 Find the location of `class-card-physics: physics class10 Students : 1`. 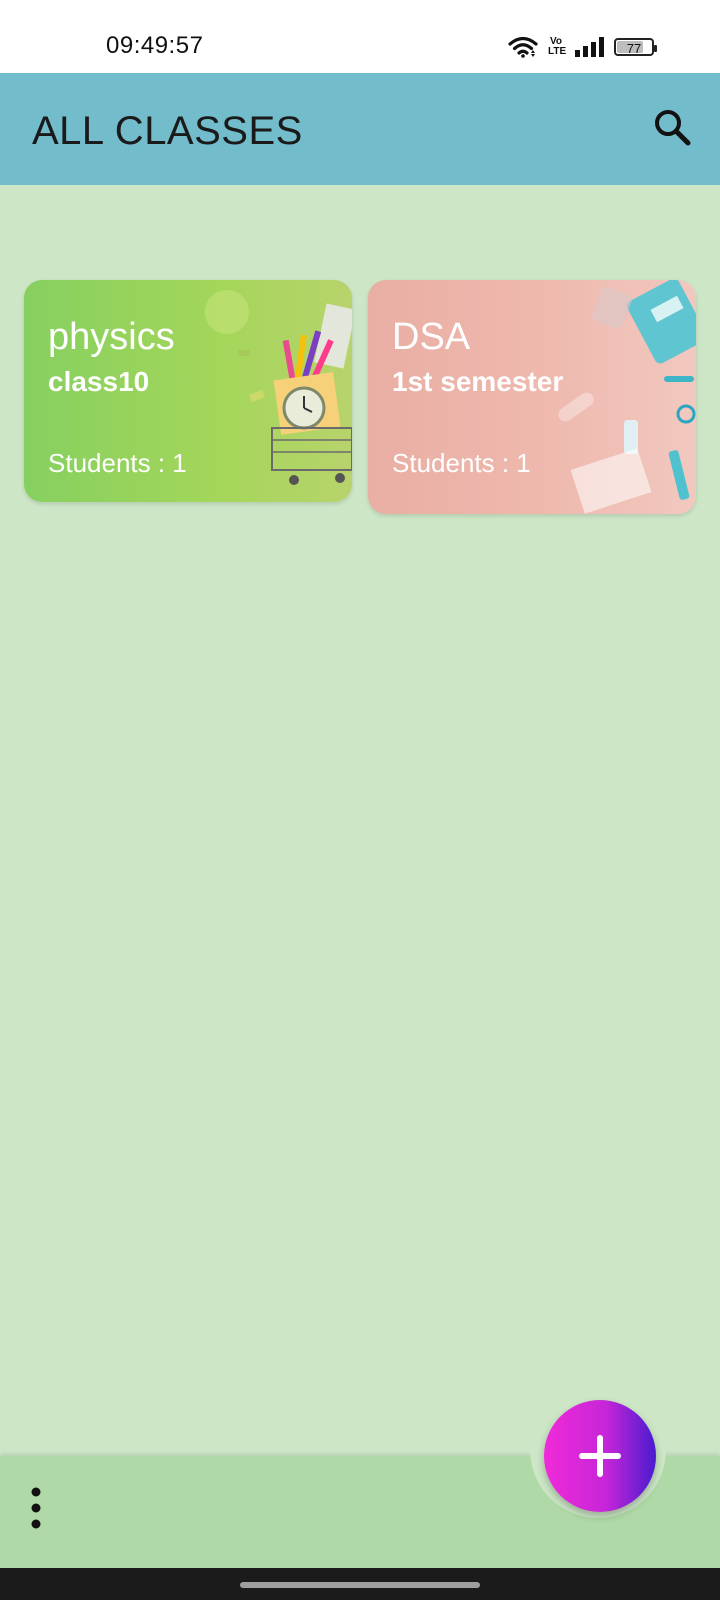

class-card-physics: physics class10 Students : 1 is located at coordinates (188, 391).